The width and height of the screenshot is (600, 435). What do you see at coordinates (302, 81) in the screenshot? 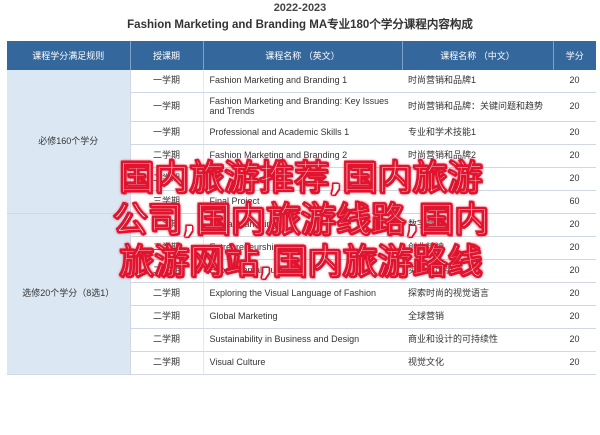
I see `course-name-en: Fashion Marketing and Branding 1` at bounding box center [302, 81].